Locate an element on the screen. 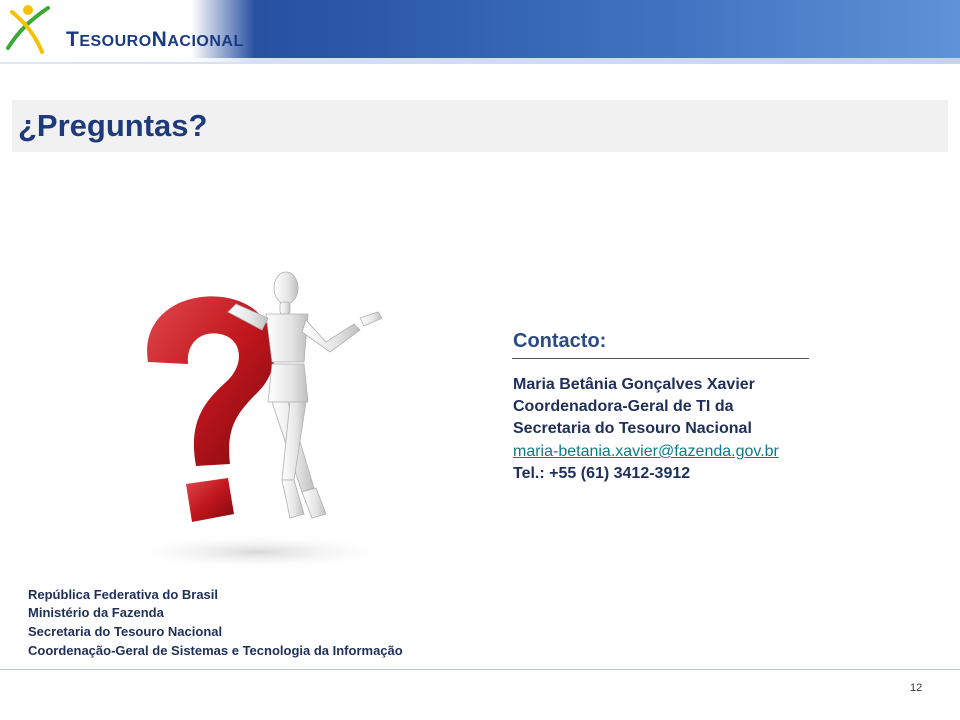 The image size is (960, 720). brand-rest1: ESOURO is located at coordinates (115, 41).